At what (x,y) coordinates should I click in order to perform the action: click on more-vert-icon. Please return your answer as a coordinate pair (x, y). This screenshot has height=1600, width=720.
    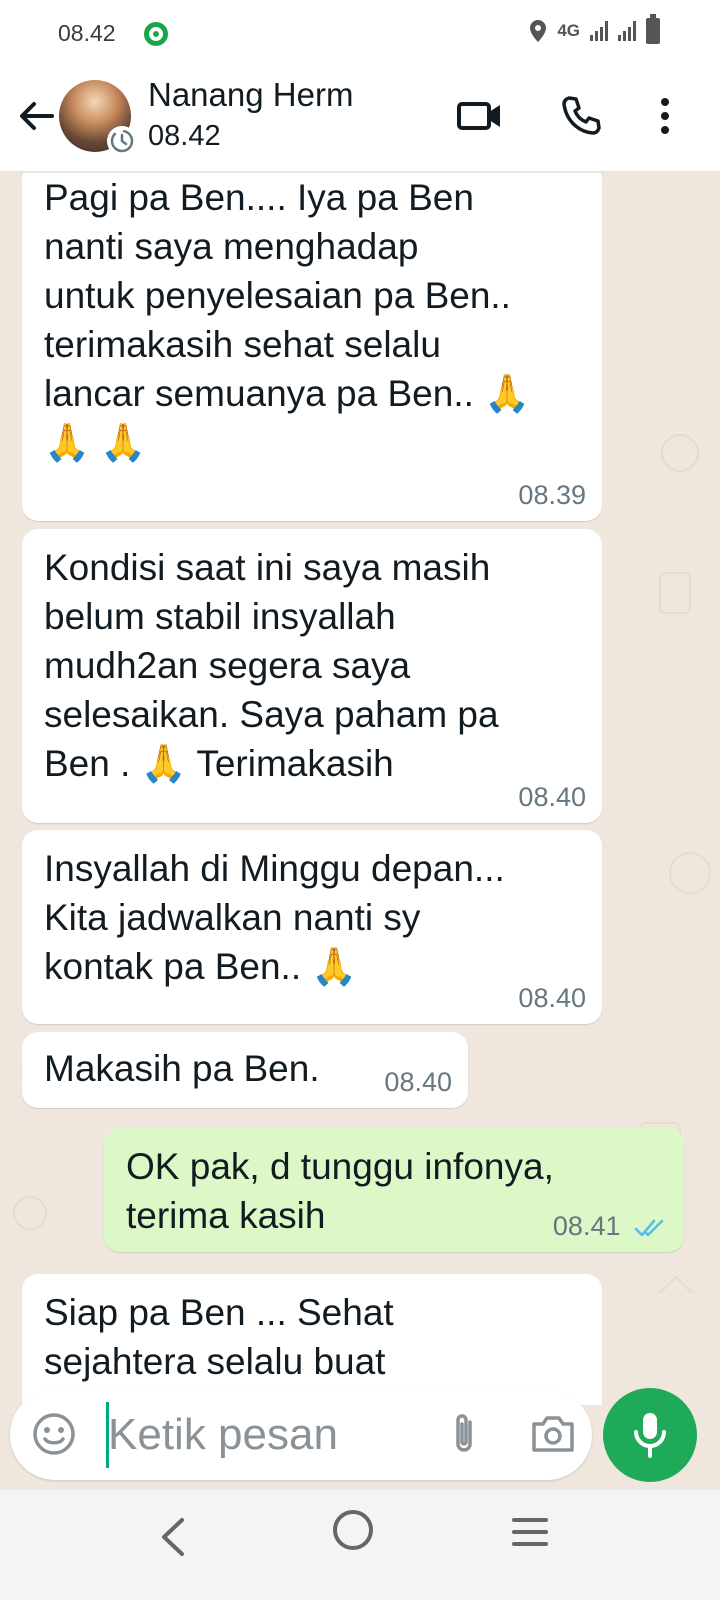
    Looking at the image, I should click on (665, 116).